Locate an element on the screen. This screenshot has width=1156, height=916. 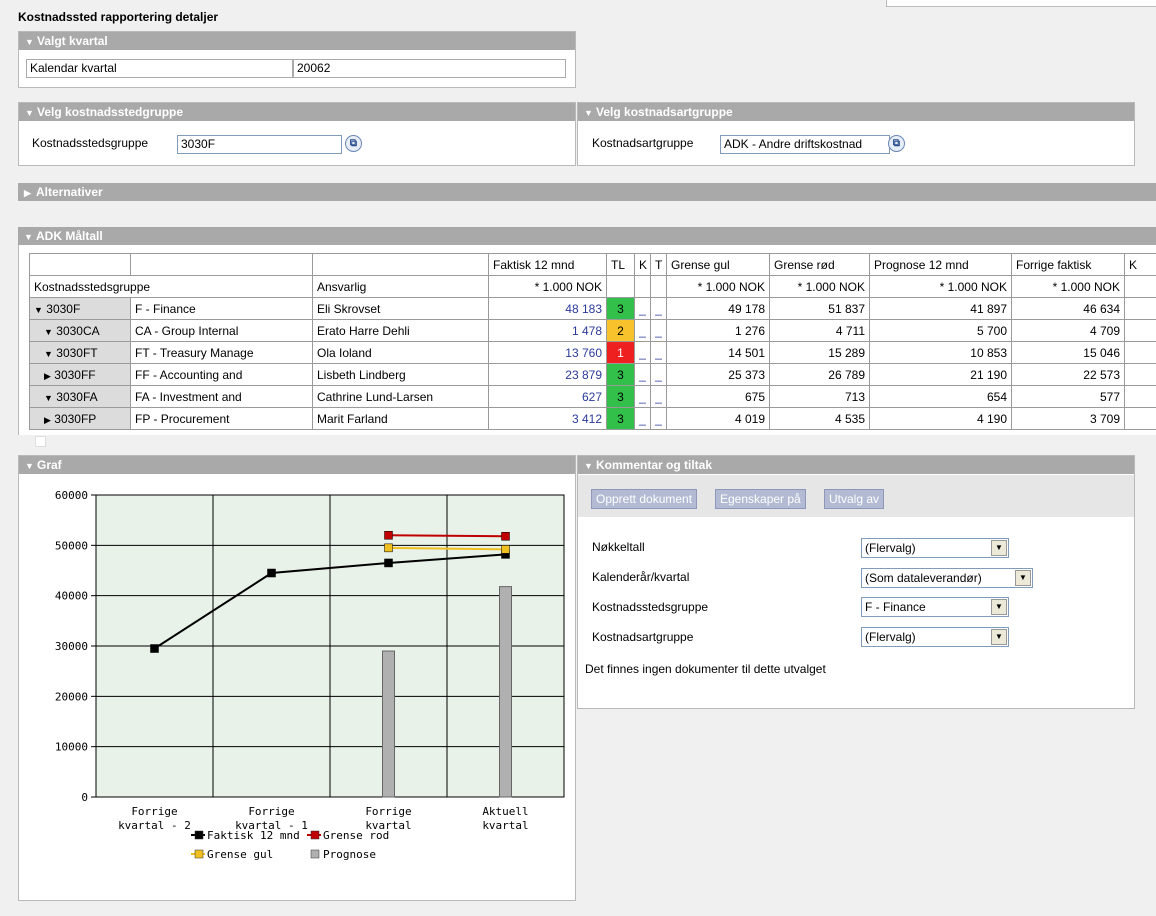
filter-select-nokkeltall: (Flervalg) ▼ is located at coordinates (935, 548).